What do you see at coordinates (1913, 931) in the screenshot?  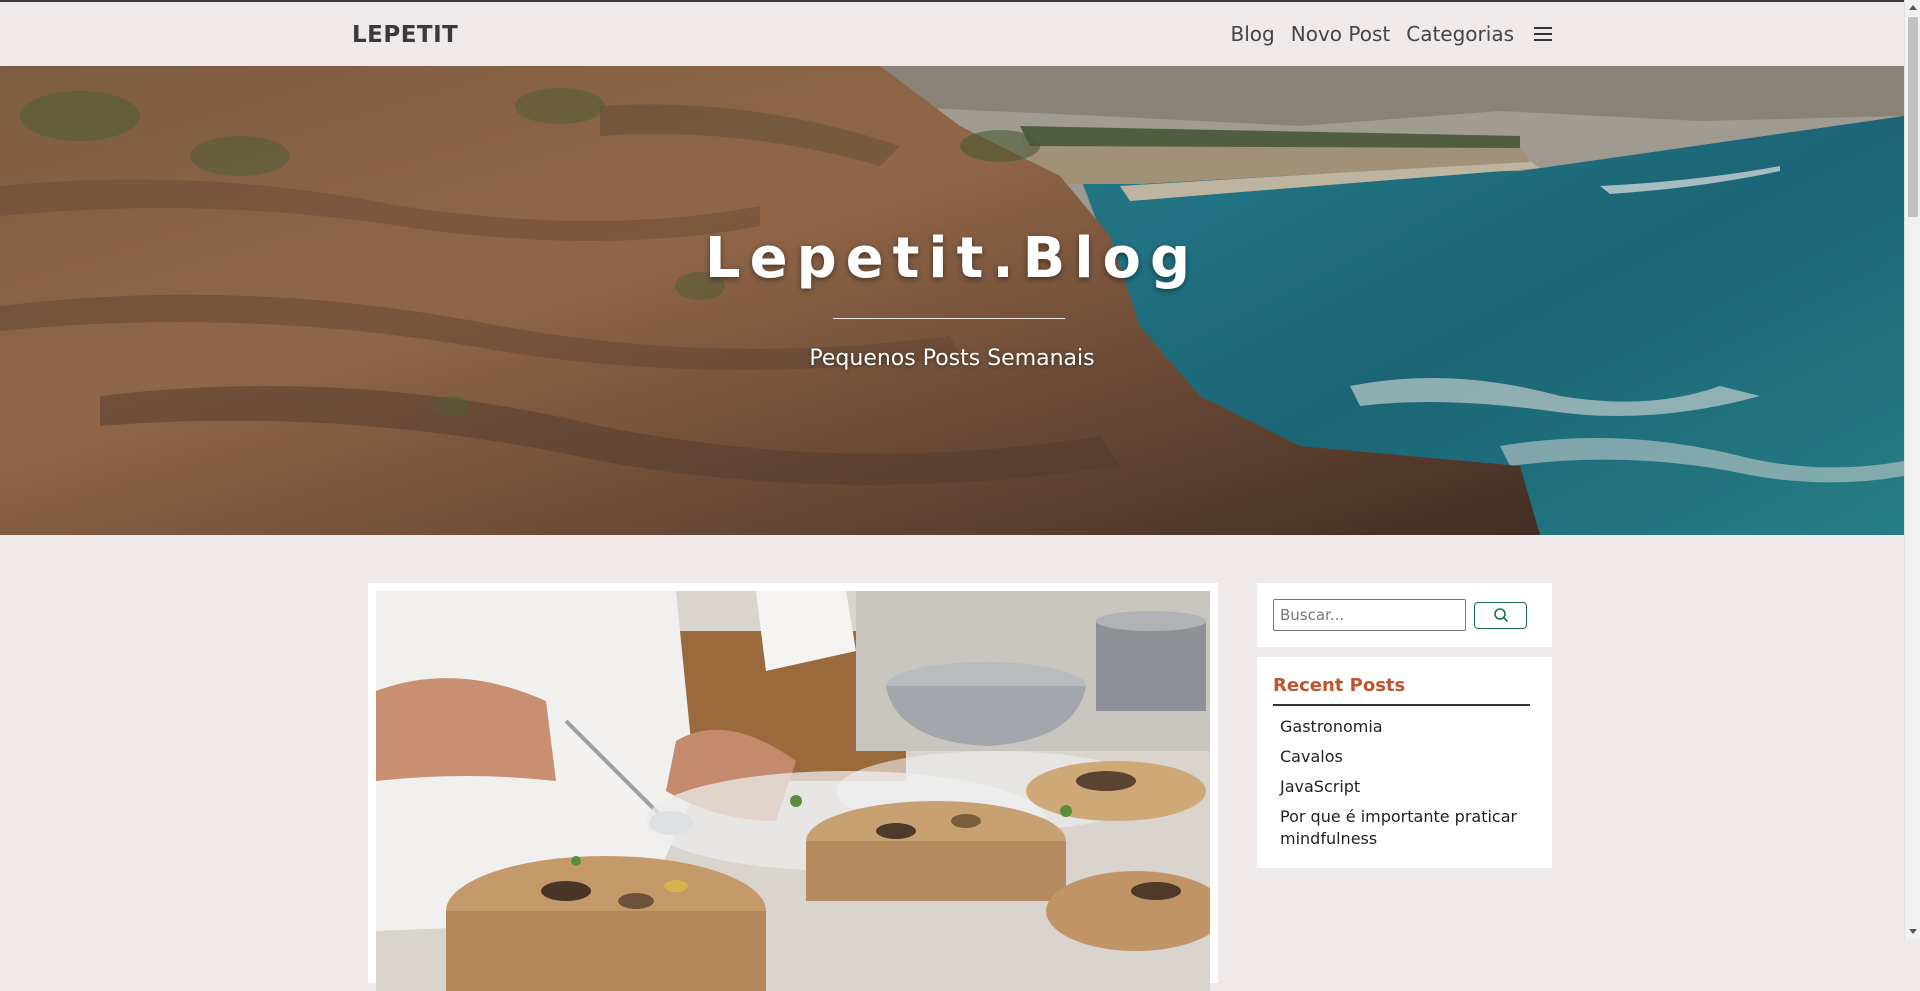 I see `scroll-down-arrow-icon` at bounding box center [1913, 931].